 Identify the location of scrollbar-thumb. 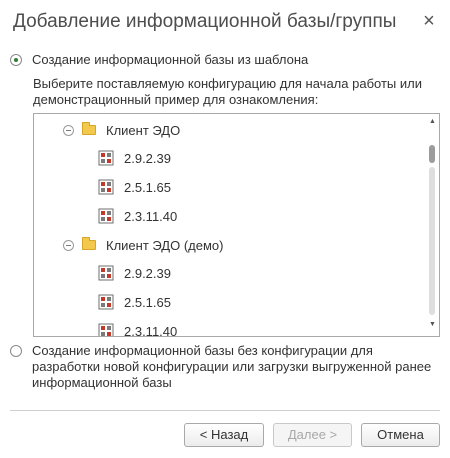
(432, 154).